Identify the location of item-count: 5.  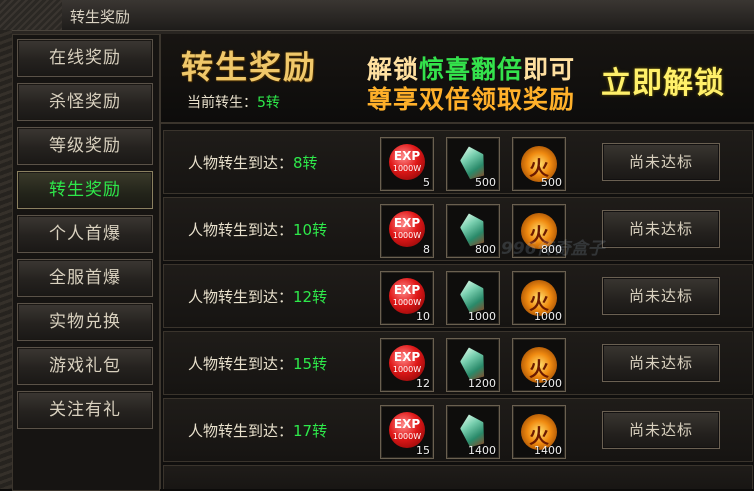
(426, 182).